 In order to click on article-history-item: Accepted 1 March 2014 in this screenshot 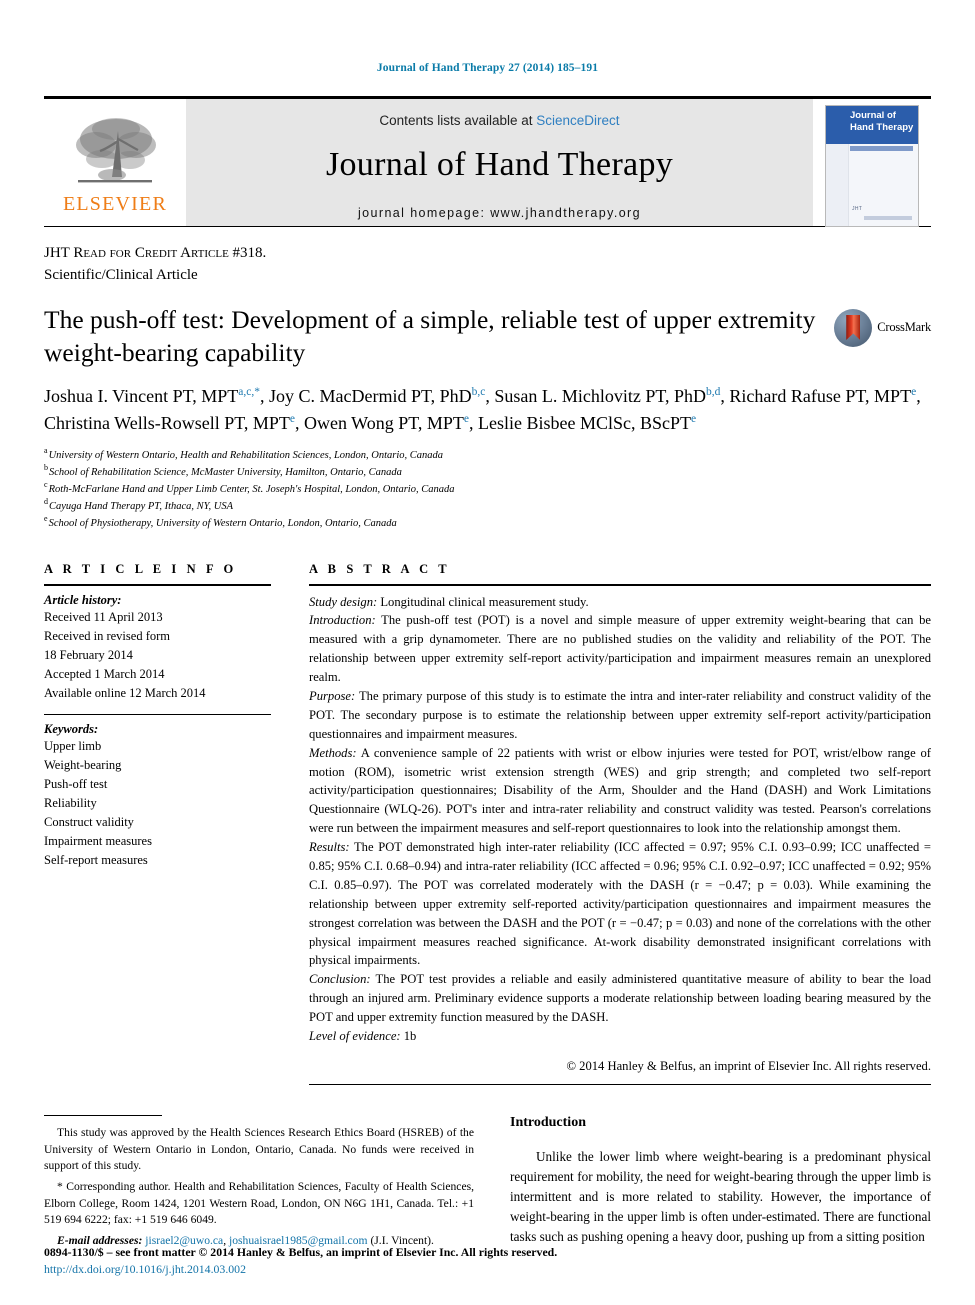, I will do `click(104, 673)`.